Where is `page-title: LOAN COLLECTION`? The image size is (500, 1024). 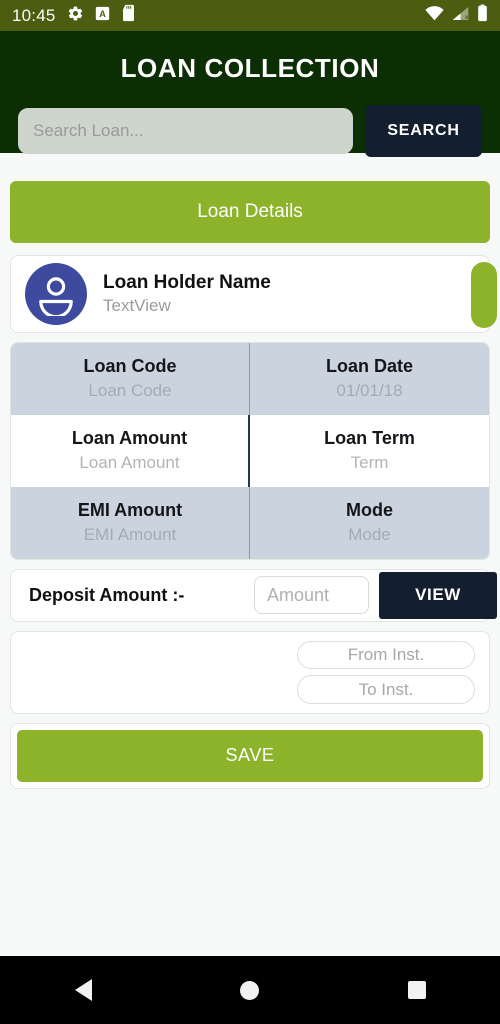
page-title: LOAN COLLECTION is located at coordinates (250, 68).